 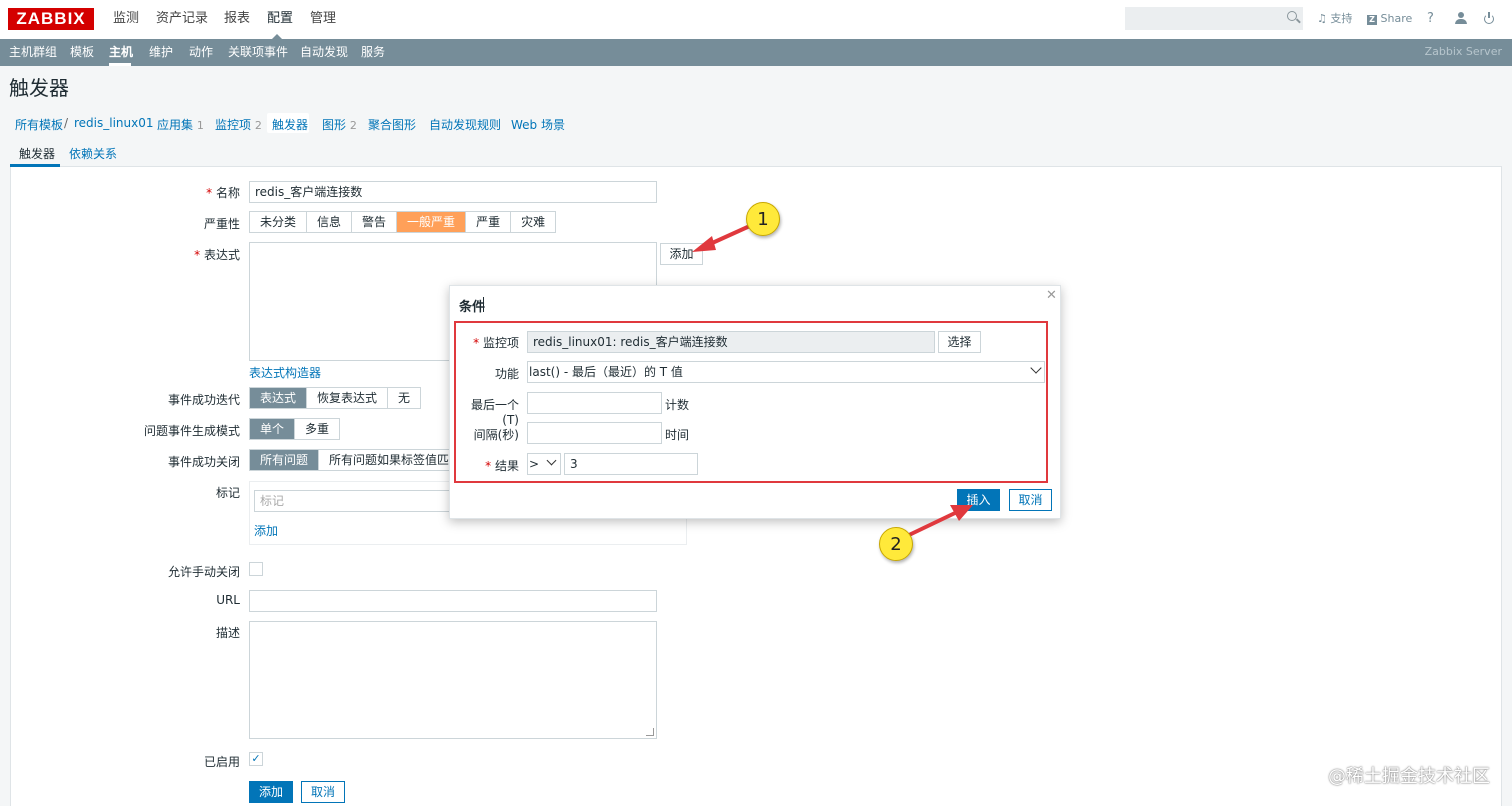 I want to click on dialog-cancel-button: 取消, so click(x=1030, y=500).